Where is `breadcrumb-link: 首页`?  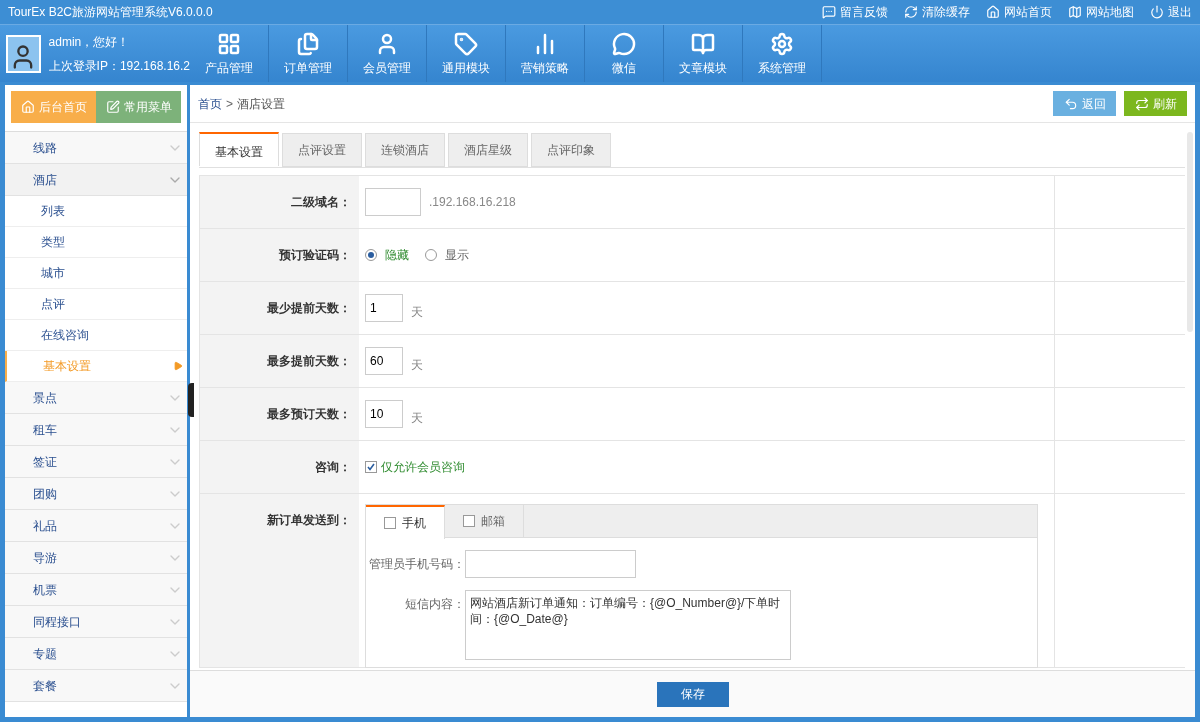
breadcrumb-link: 首页 is located at coordinates (210, 103).